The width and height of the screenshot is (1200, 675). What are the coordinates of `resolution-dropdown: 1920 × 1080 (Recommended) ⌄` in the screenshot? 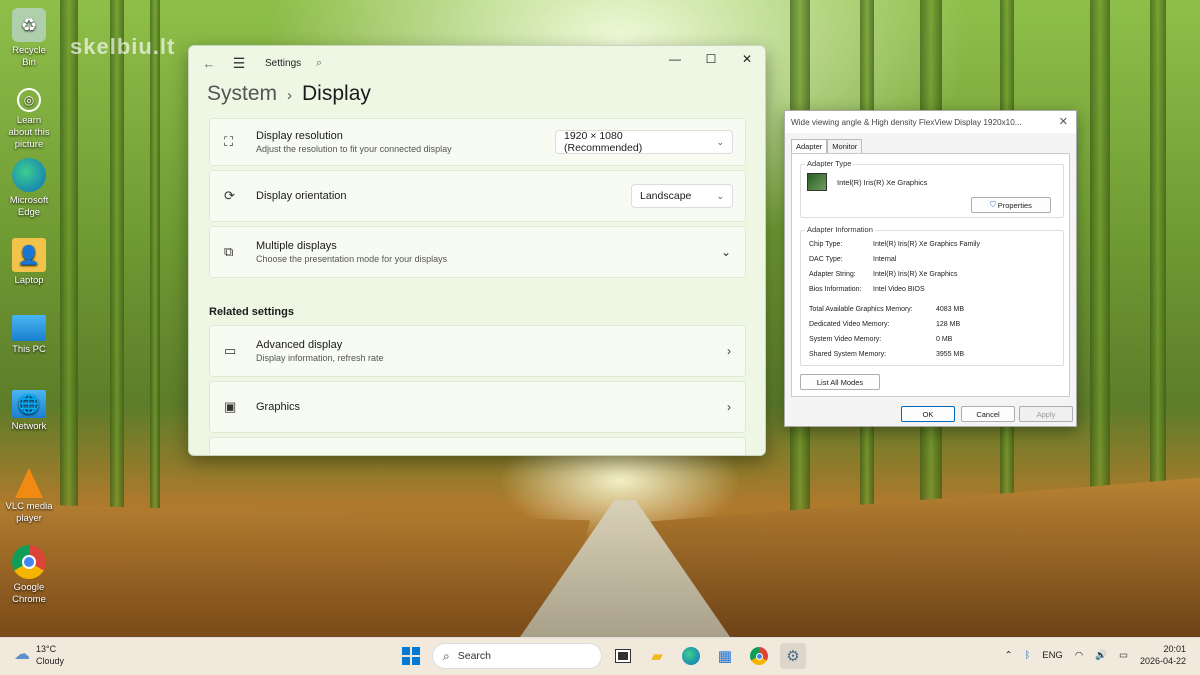 It's located at (644, 142).